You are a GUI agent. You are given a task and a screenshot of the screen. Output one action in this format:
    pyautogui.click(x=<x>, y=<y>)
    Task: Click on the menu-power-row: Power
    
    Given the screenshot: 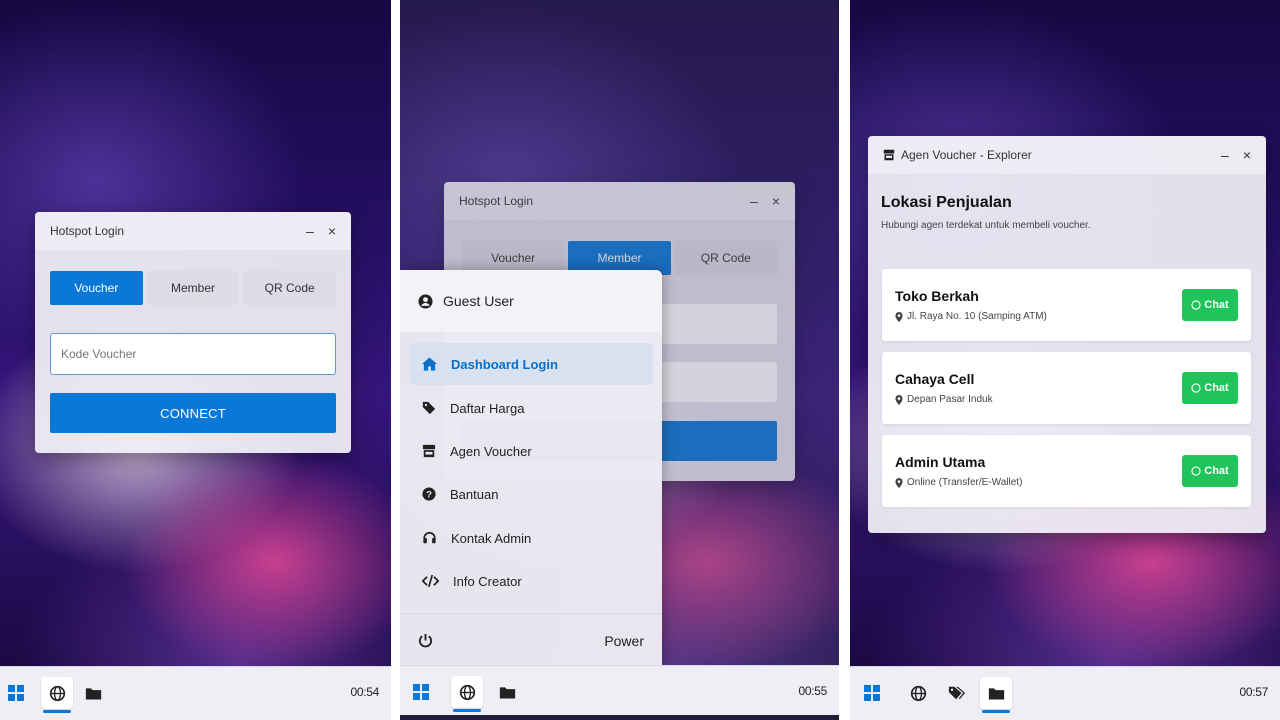 What is the action you would take?
    pyautogui.click(x=531, y=640)
    